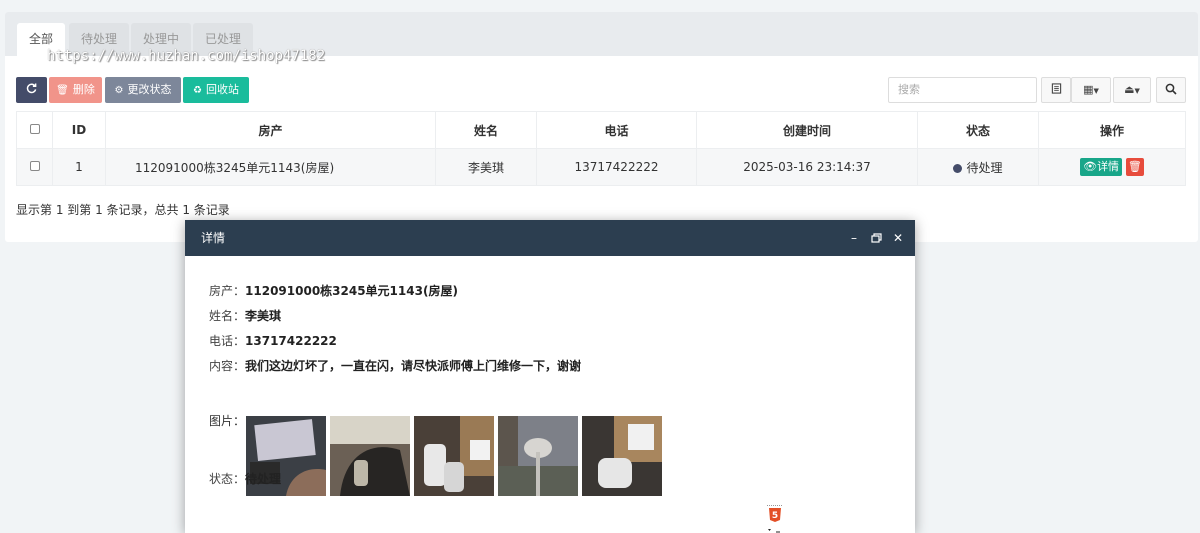  I want to click on phone-label: 电话：, so click(227, 341).